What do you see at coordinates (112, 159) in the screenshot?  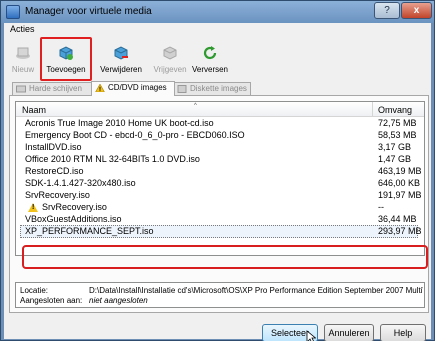 I see `item-name: Office 2010 RTM NL 32-64BITs 1.0 DVD.iso` at bounding box center [112, 159].